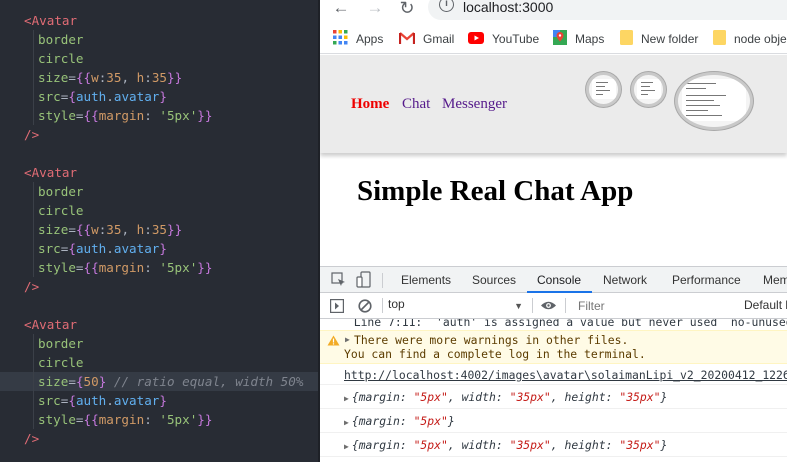  I want to click on bookmark-gmail: Gmail, so click(426, 39).